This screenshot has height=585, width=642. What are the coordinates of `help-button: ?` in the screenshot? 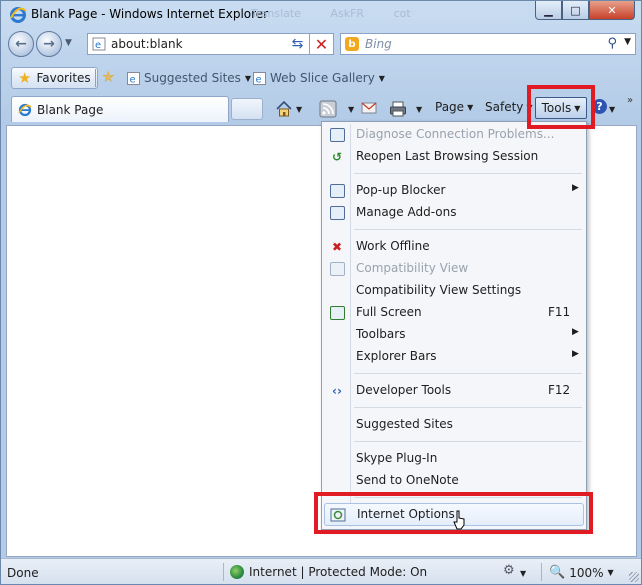 It's located at (599, 106).